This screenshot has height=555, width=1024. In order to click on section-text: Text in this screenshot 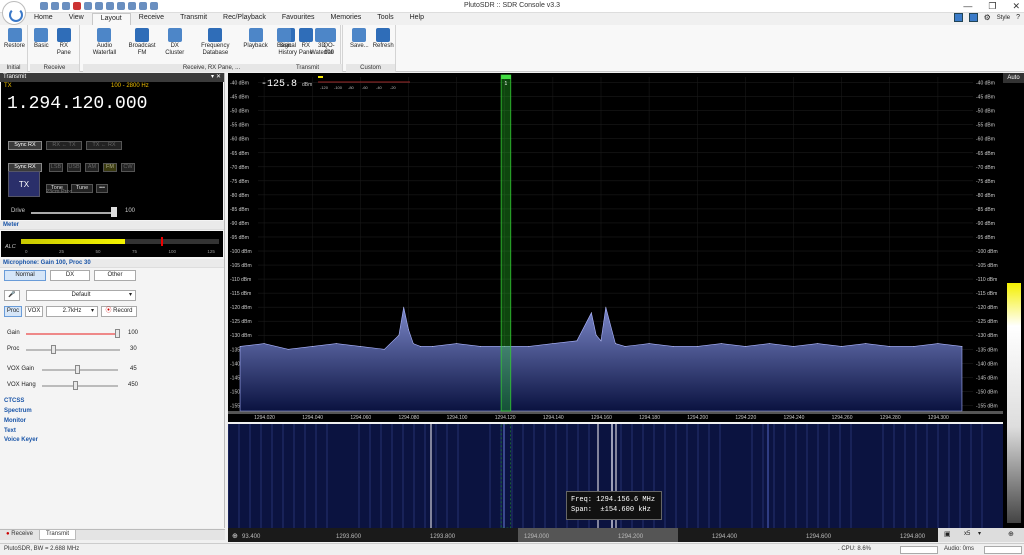, I will do `click(10, 431)`.